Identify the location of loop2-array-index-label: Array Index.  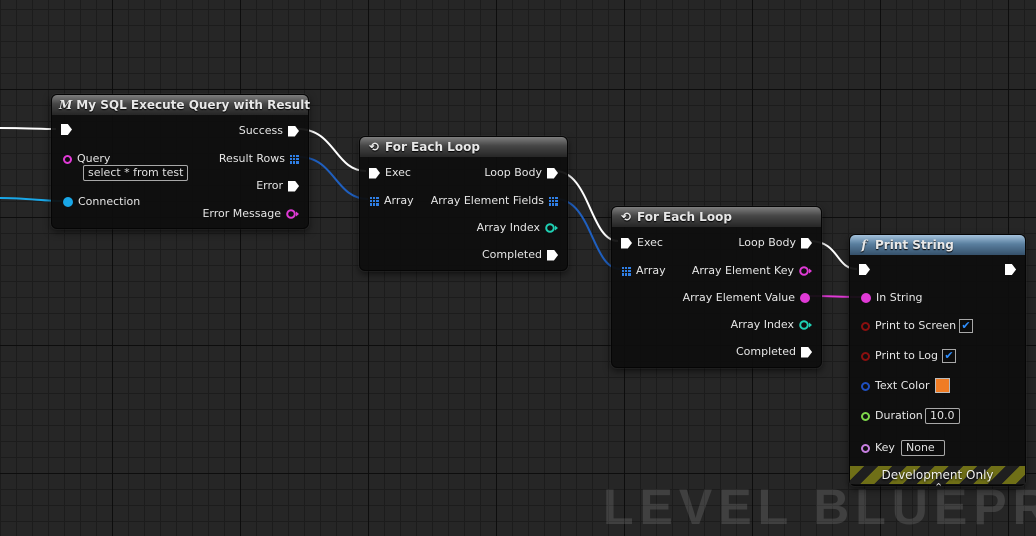
(762, 324).